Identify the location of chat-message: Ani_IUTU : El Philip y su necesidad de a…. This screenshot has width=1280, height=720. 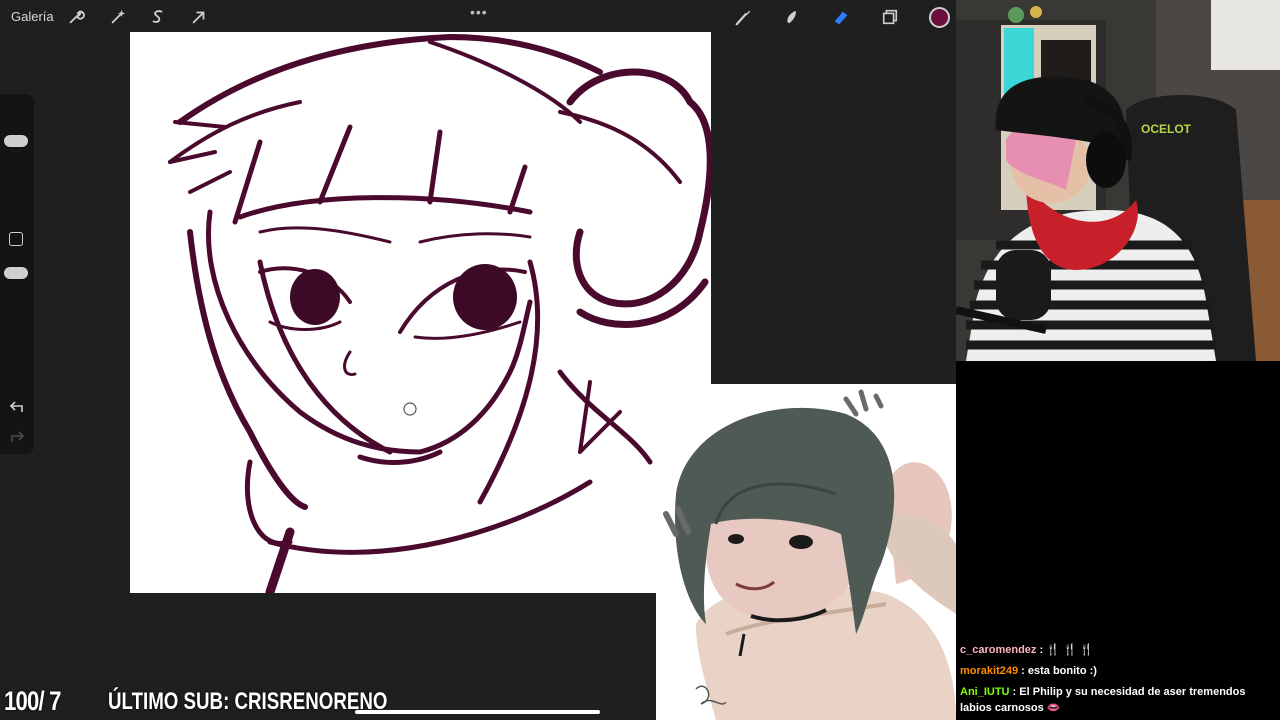
(1103, 700).